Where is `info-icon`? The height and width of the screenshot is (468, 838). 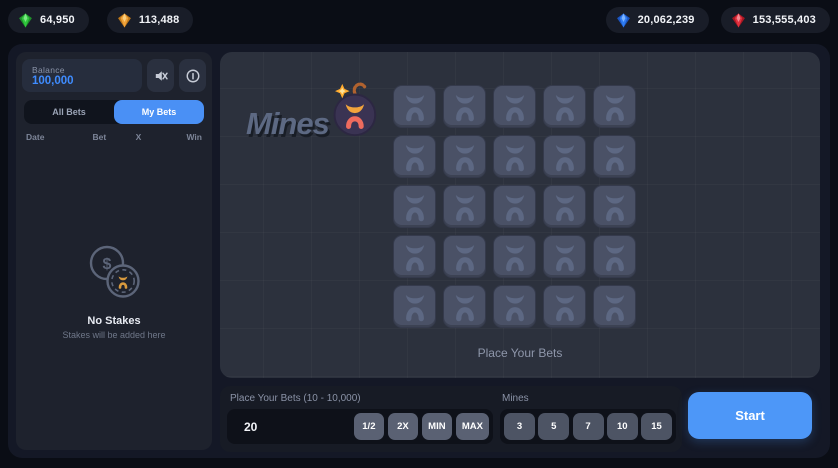 info-icon is located at coordinates (192, 75).